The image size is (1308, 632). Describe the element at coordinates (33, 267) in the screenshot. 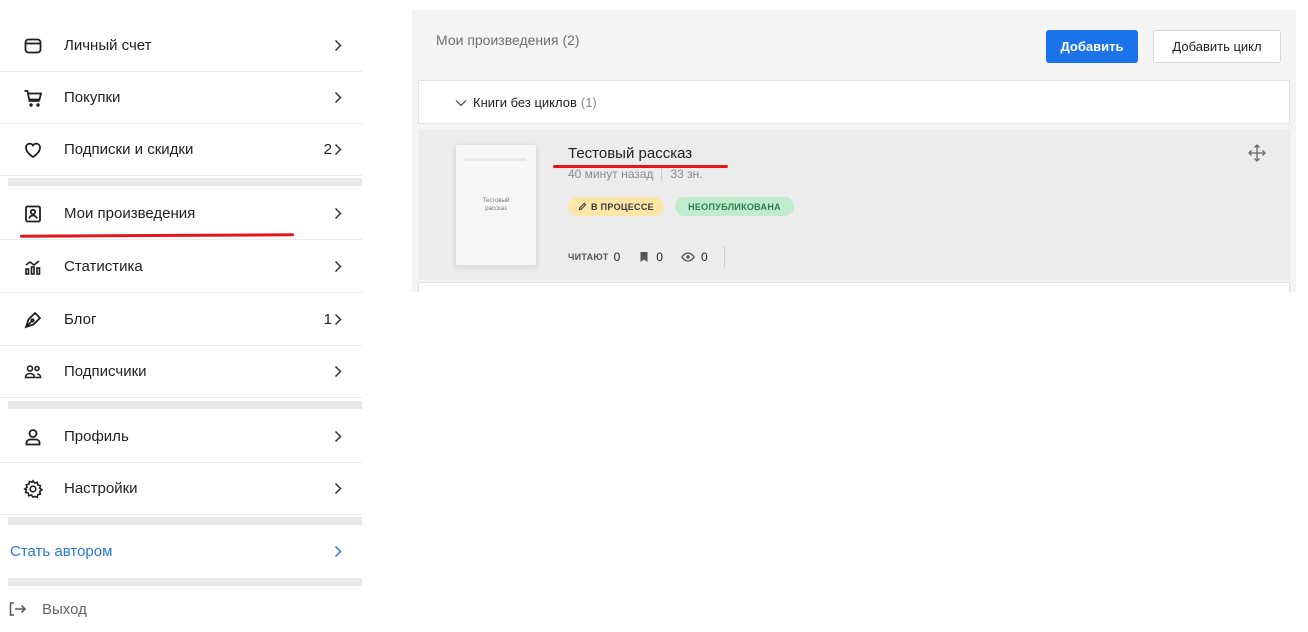

I see `chart-icon` at that location.